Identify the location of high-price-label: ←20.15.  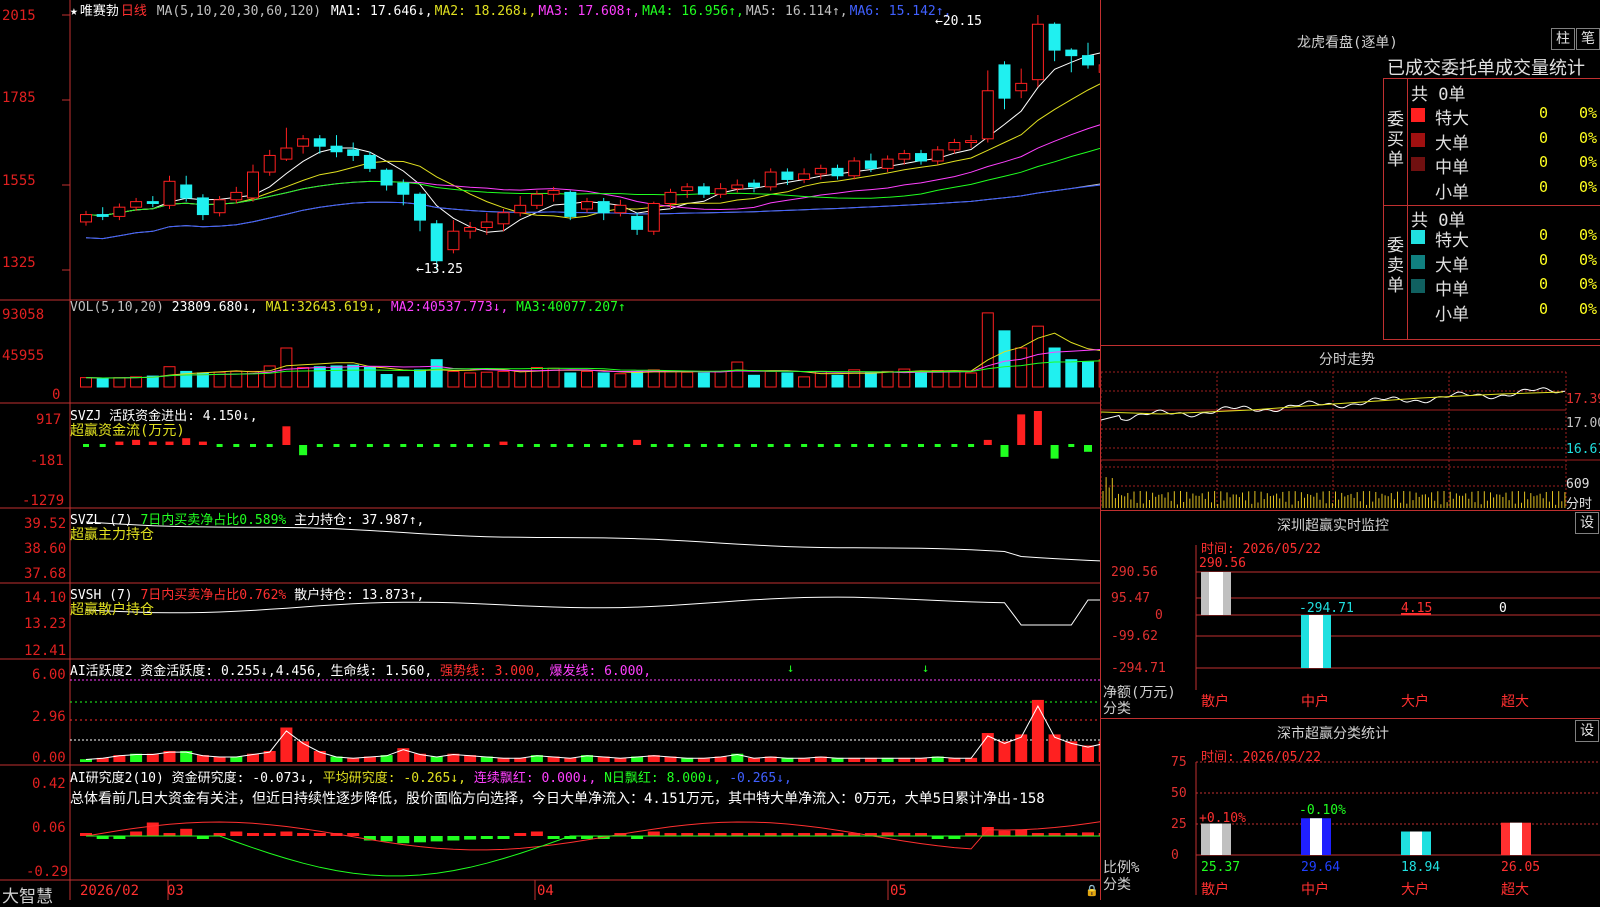
(958, 21).